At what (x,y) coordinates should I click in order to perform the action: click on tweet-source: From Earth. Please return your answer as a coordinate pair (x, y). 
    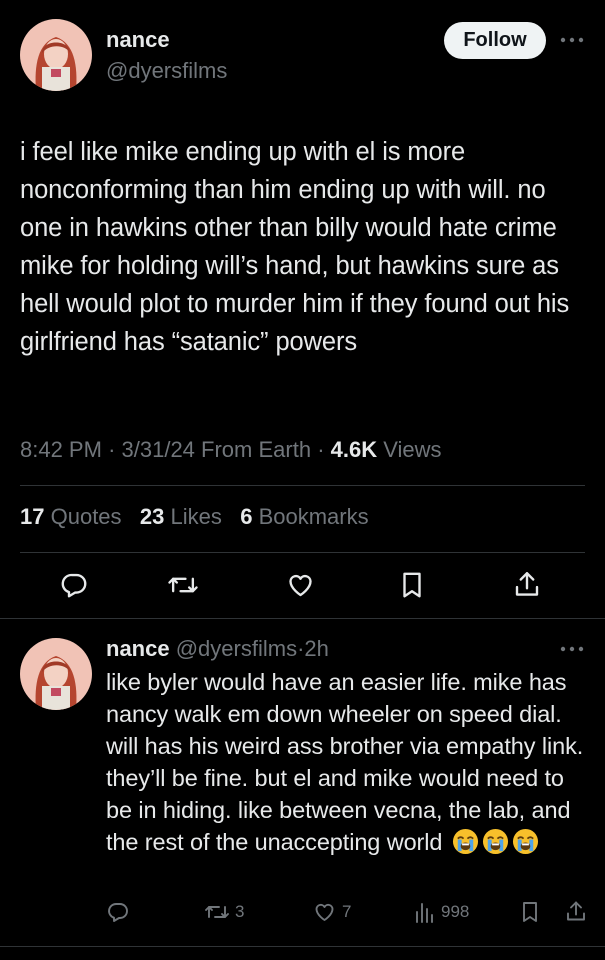
    Looking at the image, I should click on (256, 449).